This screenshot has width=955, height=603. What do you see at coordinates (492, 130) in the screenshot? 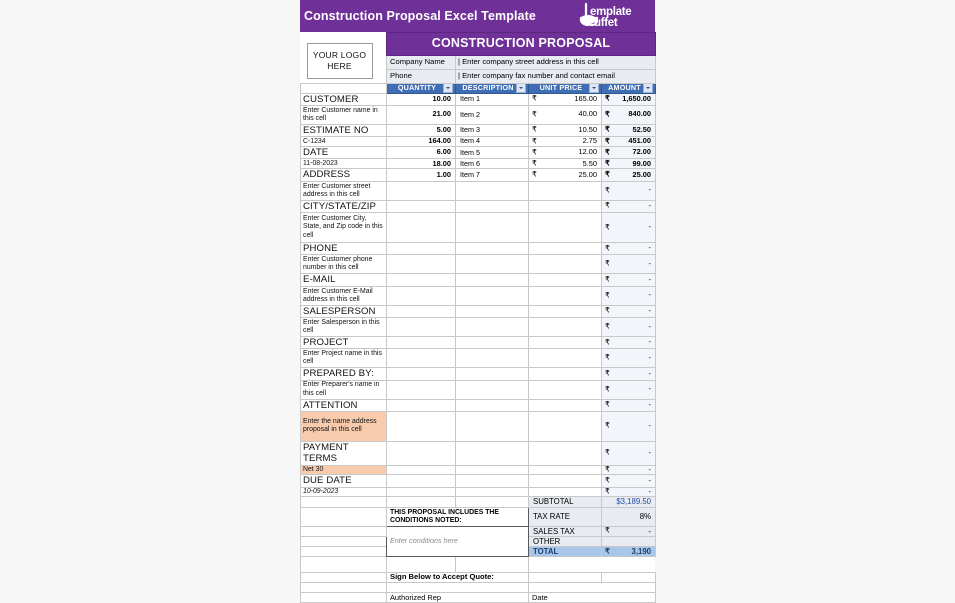
I see `item-description: Item 3` at bounding box center [492, 130].